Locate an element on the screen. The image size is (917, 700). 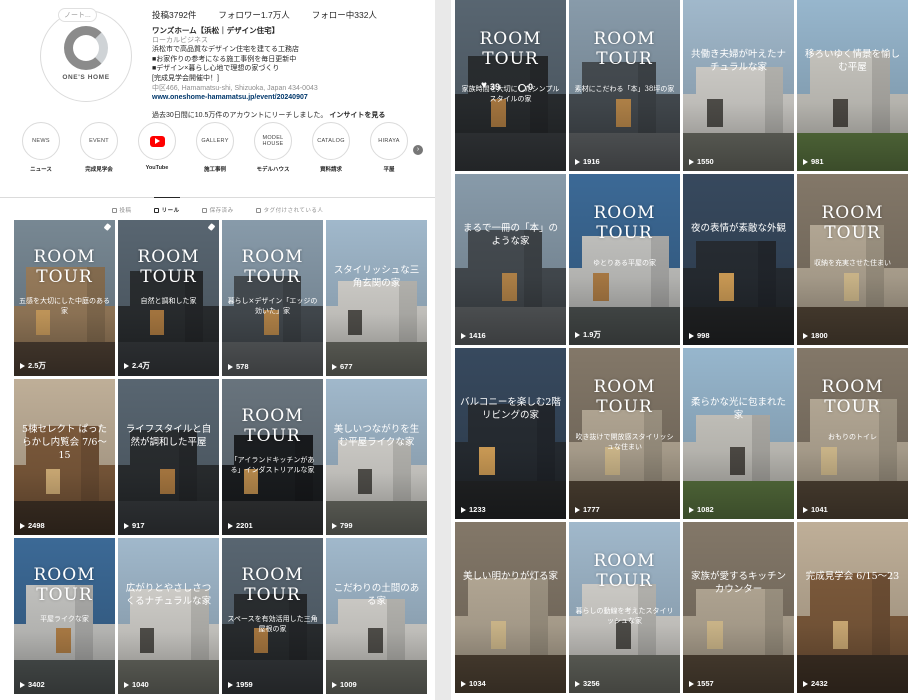
reel-caption: ゆとりある平屋の家 is located at coordinates (624, 262).